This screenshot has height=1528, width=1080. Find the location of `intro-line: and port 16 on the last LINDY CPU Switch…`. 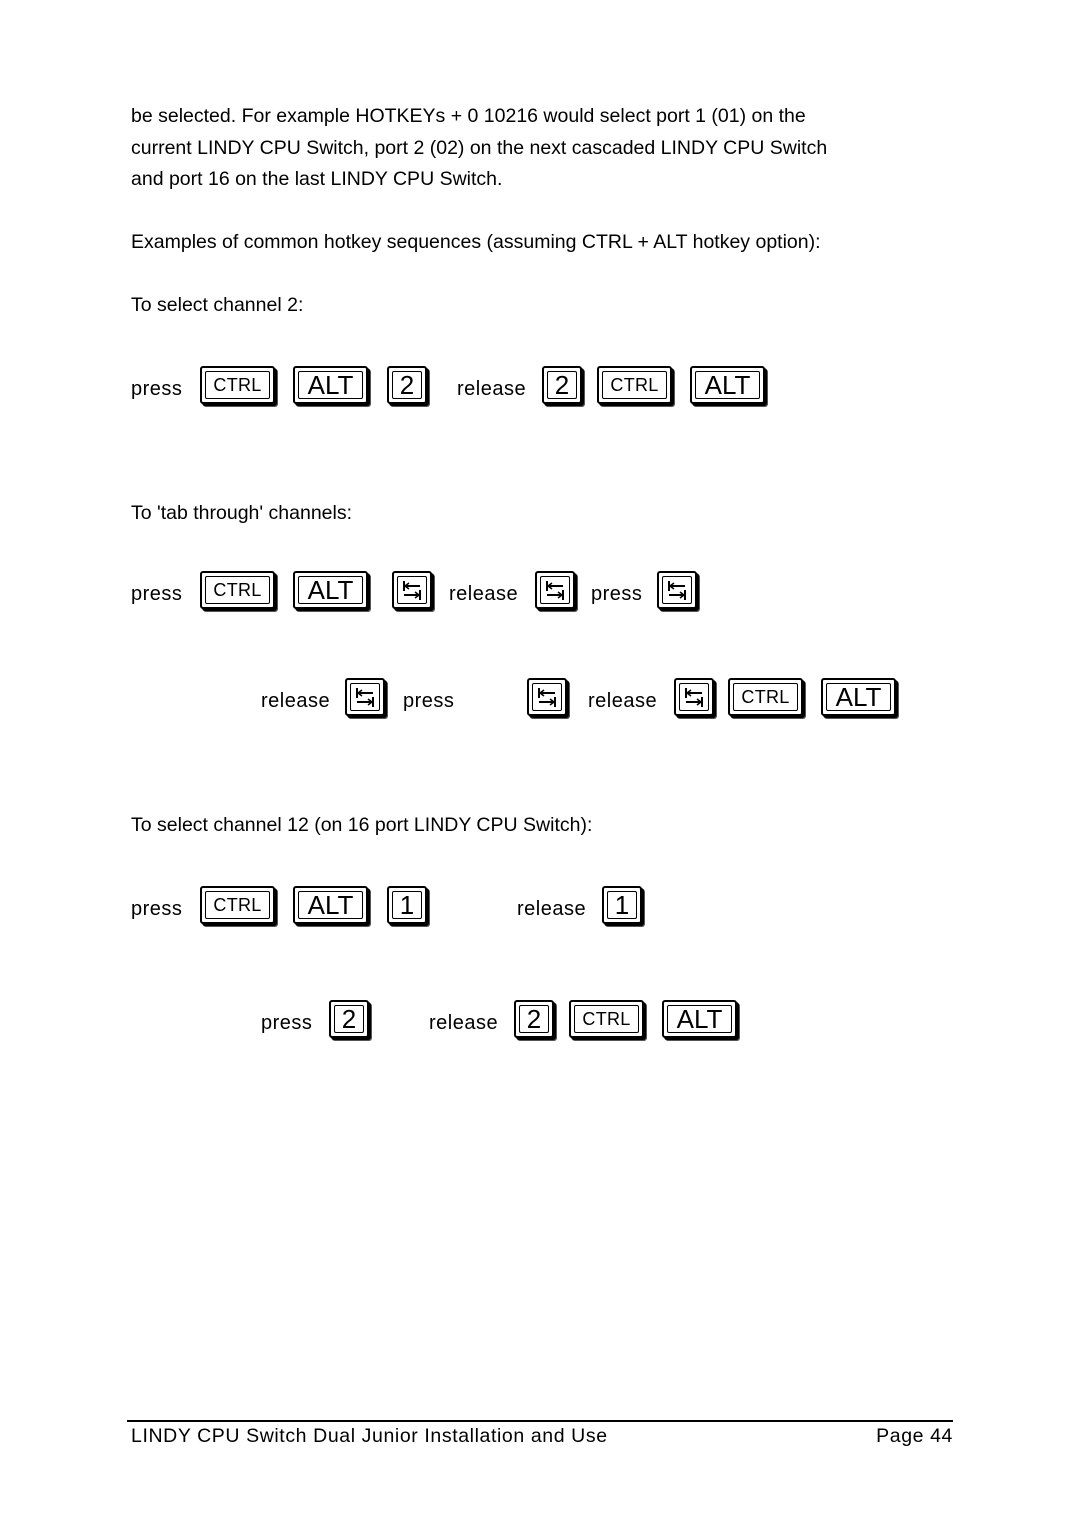

intro-line: and port 16 on the last LINDY CPU Switch… is located at coordinates (317, 179).